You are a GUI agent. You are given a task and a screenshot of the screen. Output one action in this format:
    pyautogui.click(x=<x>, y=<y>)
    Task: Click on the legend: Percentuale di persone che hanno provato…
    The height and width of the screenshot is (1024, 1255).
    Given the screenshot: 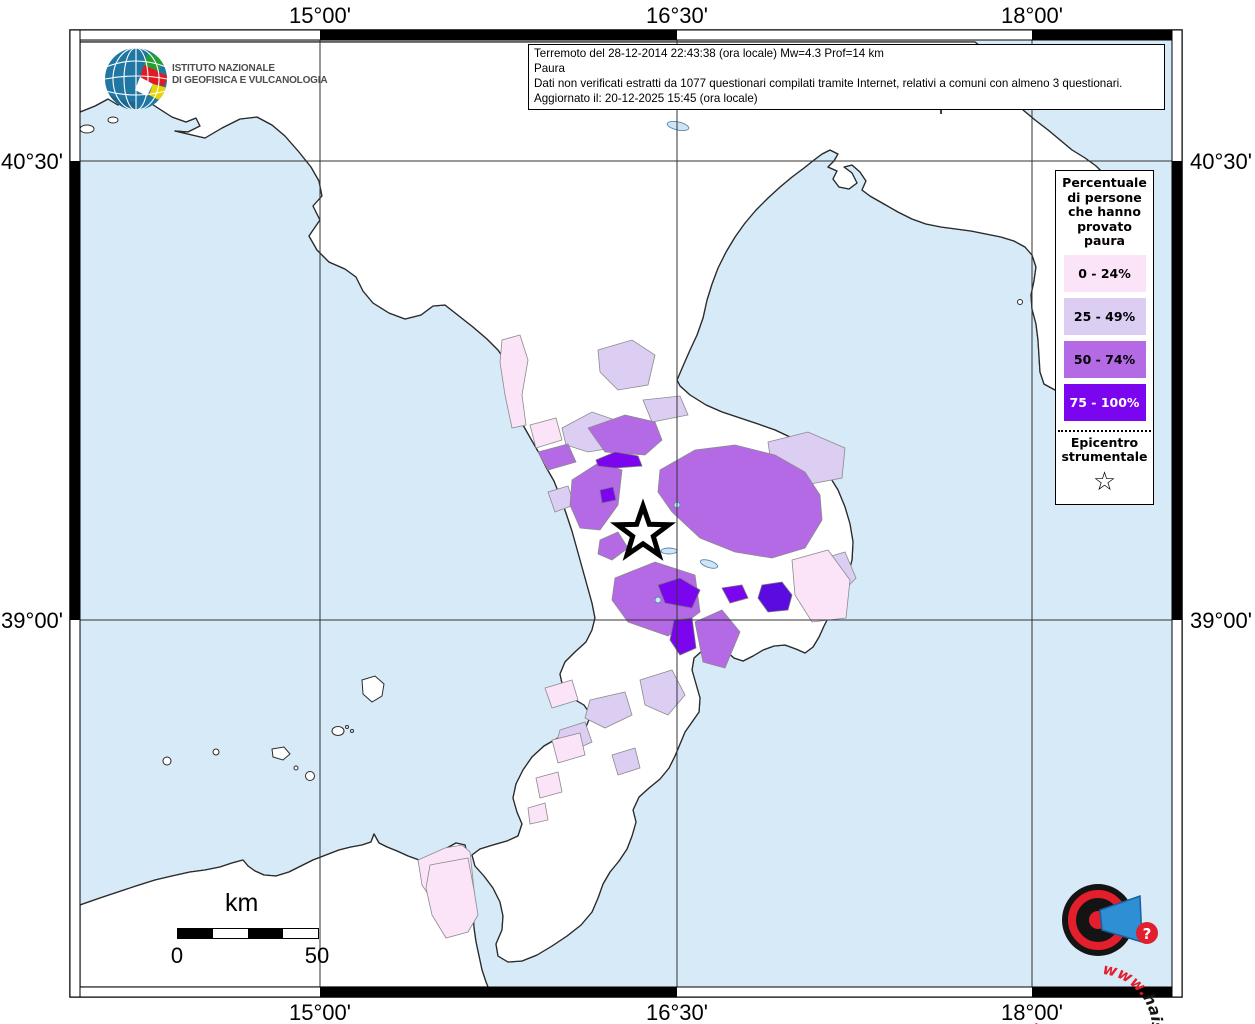 What is the action you would take?
    pyautogui.click(x=1104, y=337)
    